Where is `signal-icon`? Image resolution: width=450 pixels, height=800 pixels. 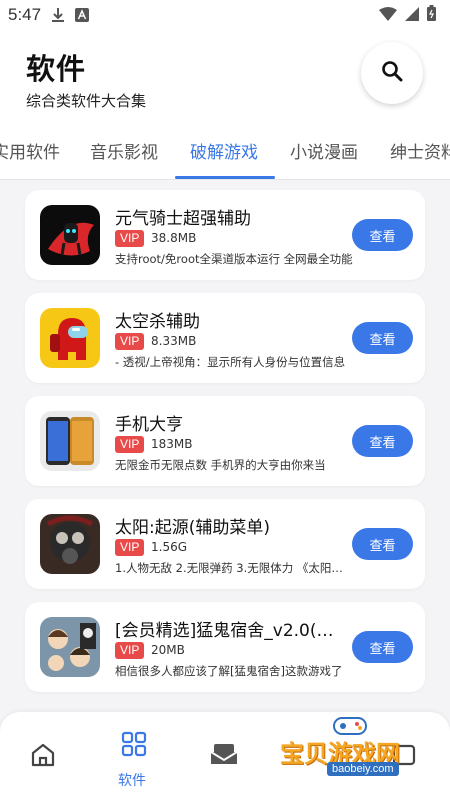
signal-icon is located at coordinates (412, 15).